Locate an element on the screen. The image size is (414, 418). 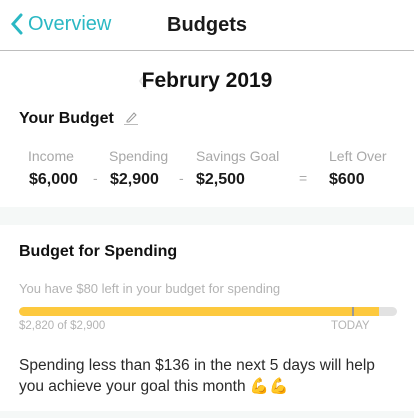
income-label: Income is located at coordinates (51, 156).